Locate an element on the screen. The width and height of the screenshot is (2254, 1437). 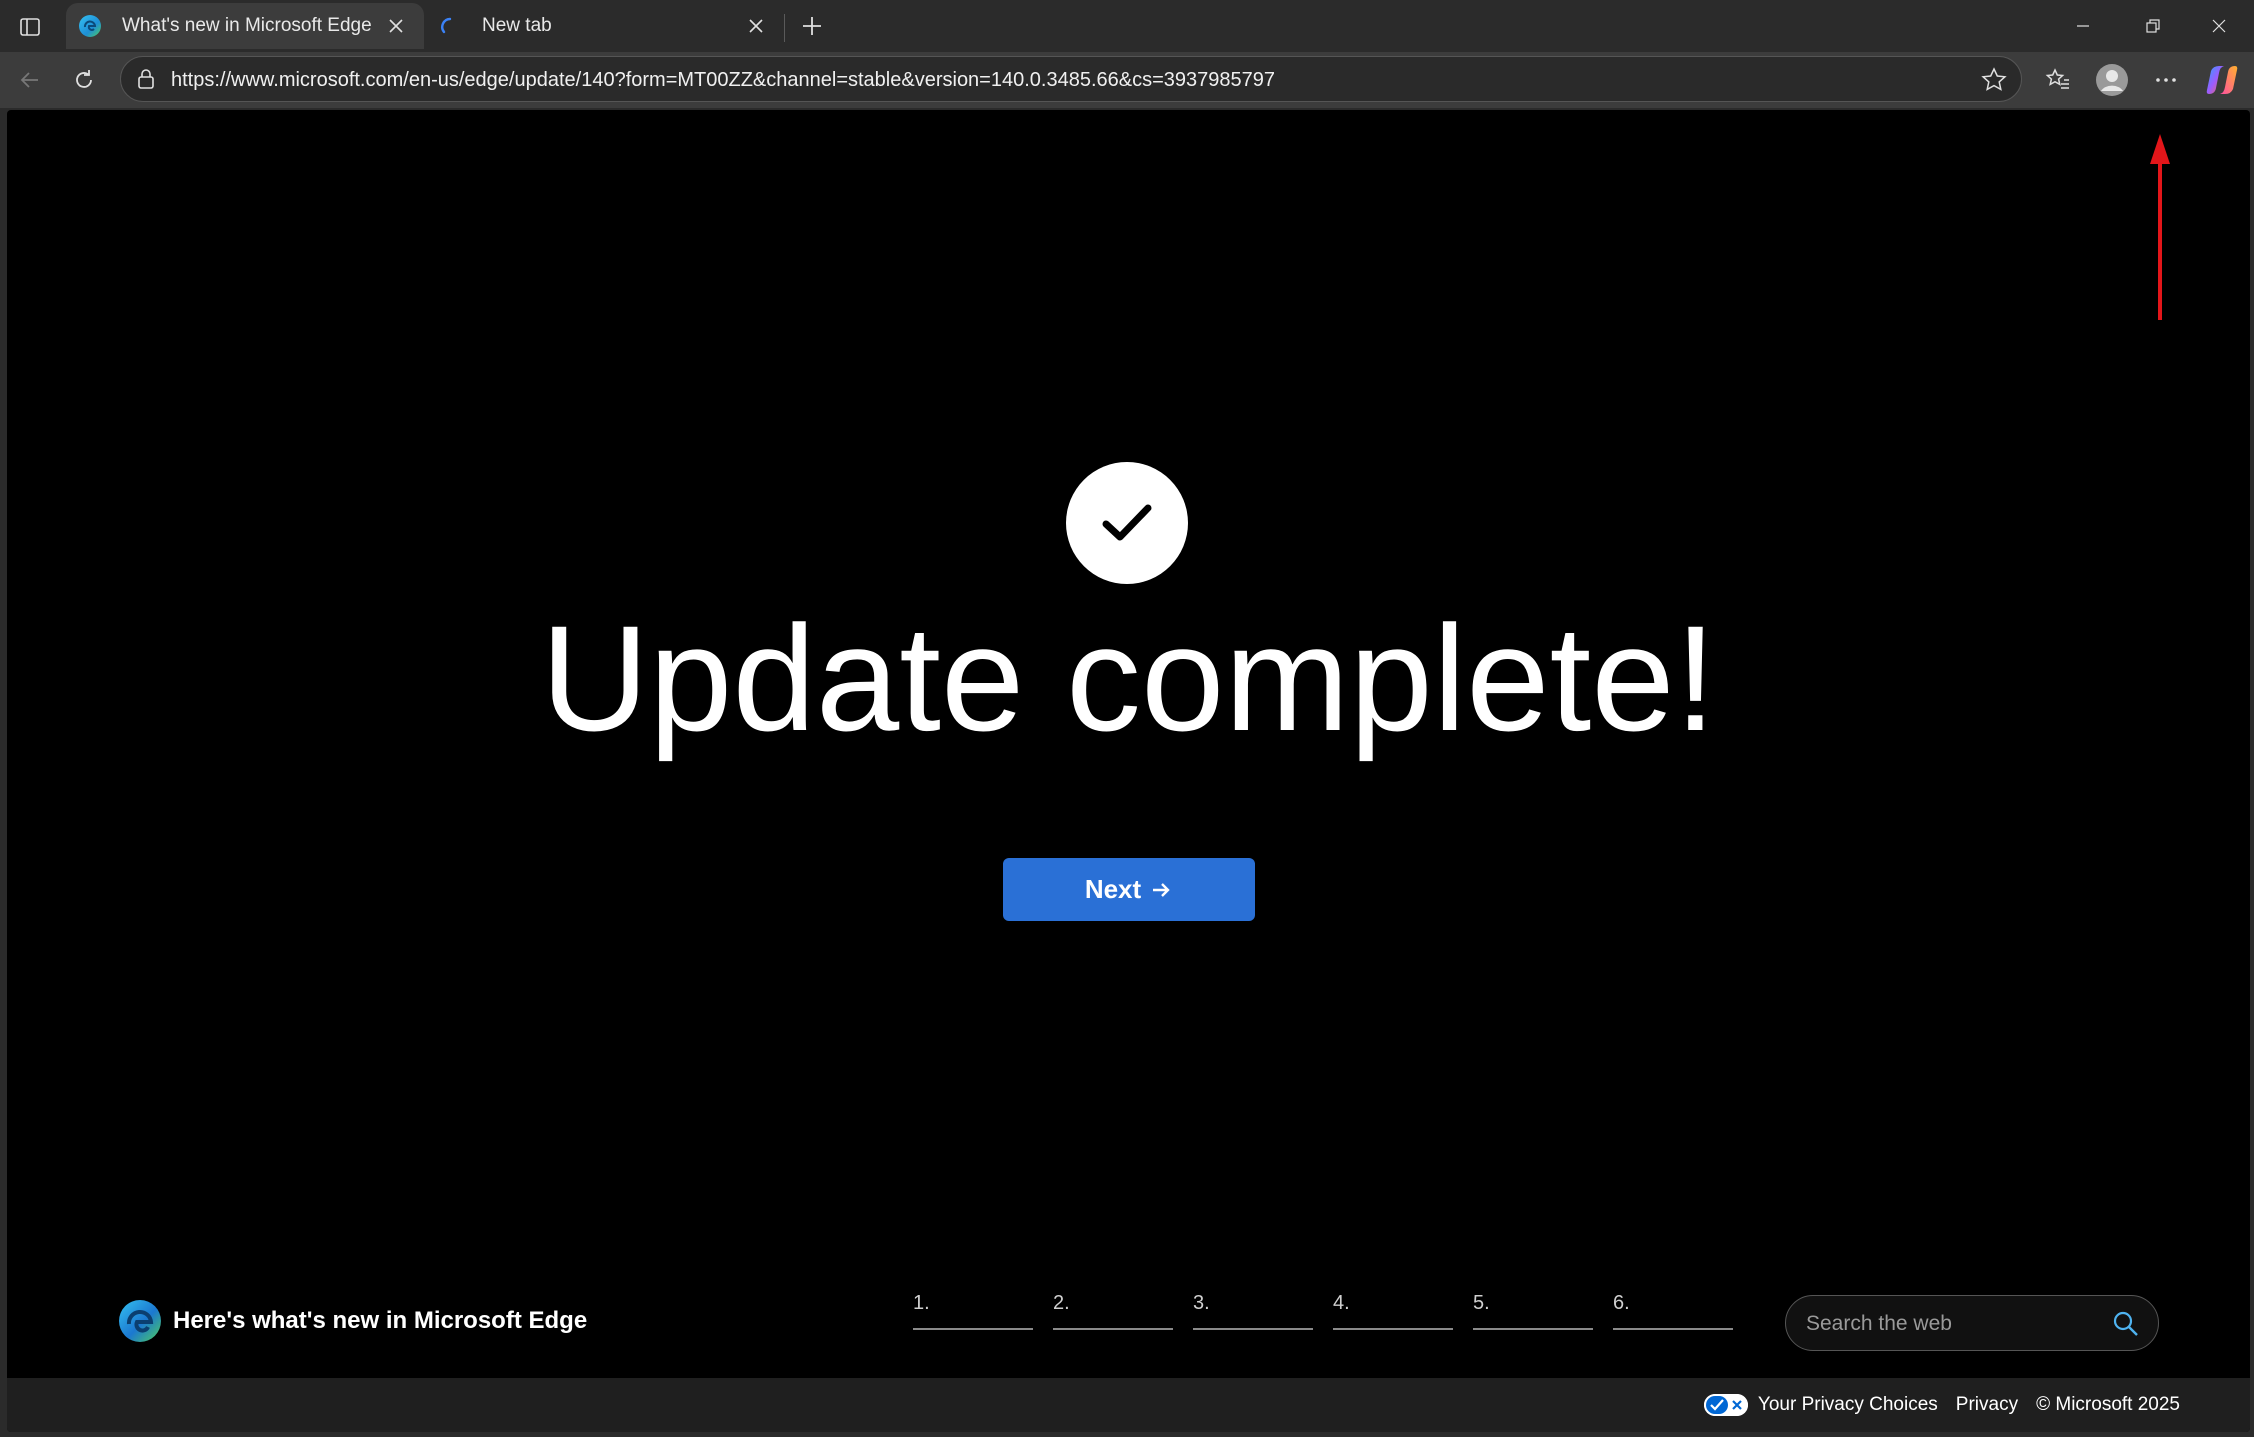
settings-more-button is located at coordinates (2166, 80).